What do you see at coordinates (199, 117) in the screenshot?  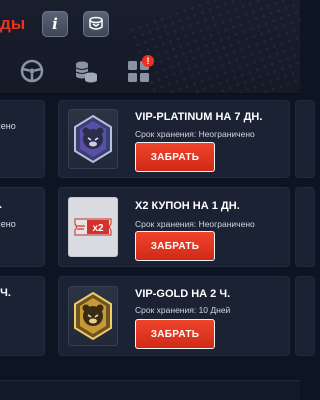 I see `reward-title: VIP-PLATINUM НА 7 ДН.` at bounding box center [199, 117].